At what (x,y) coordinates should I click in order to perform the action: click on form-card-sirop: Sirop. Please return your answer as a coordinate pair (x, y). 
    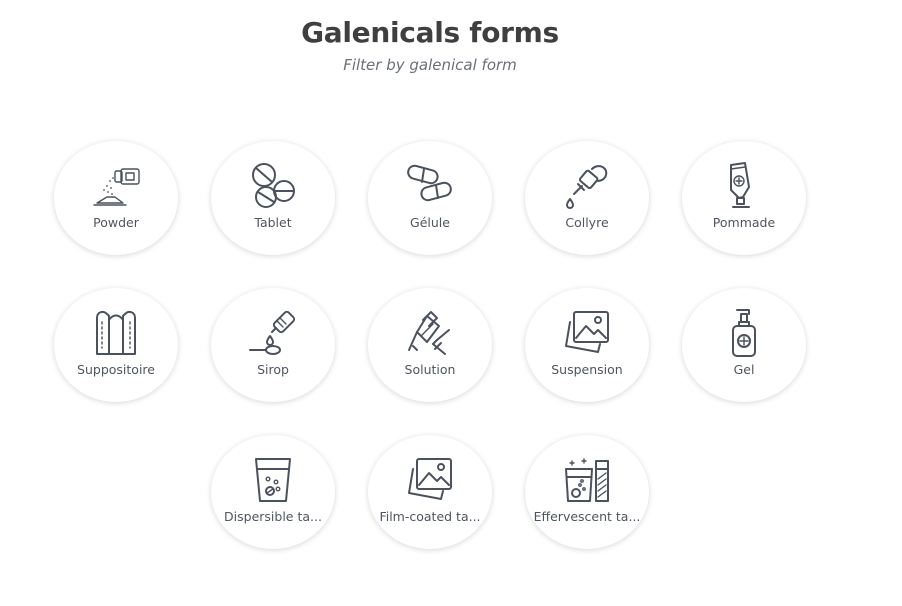
    Looking at the image, I should click on (273, 345).